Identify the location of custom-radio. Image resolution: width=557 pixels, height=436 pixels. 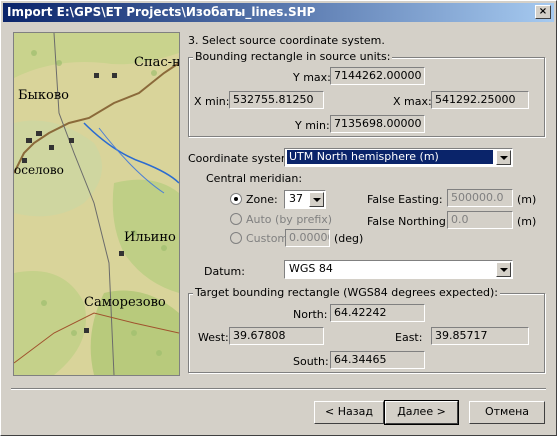
(236, 238).